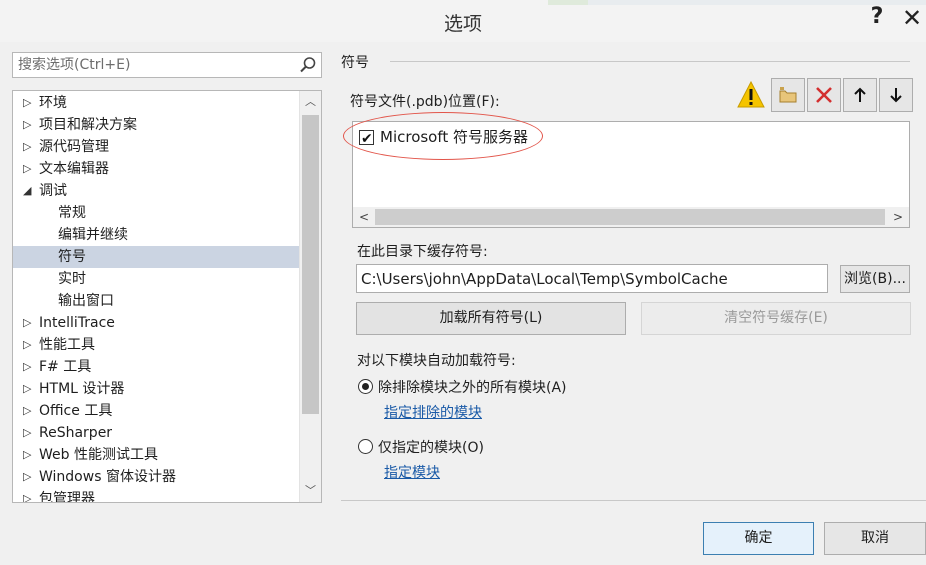 The height and width of the screenshot is (565, 926). Describe the element at coordinates (76, 411) in the screenshot. I see `tree-item-label: Office 工具` at that location.